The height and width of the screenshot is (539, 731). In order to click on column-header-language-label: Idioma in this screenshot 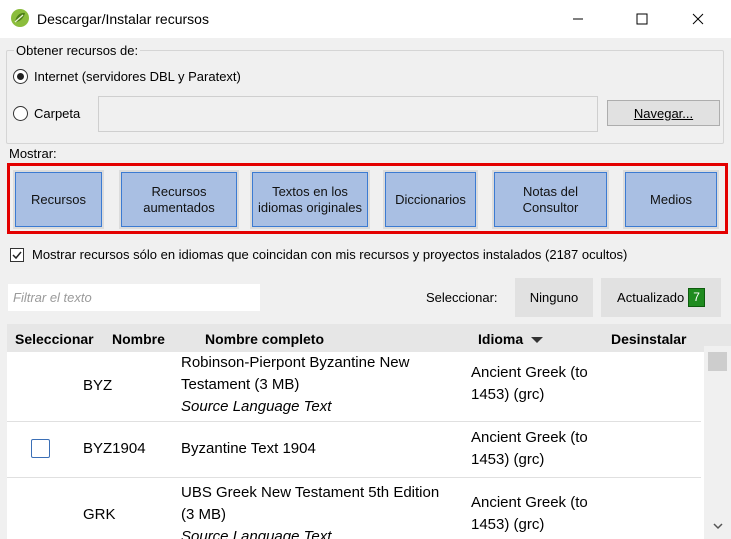, I will do `click(501, 339)`.